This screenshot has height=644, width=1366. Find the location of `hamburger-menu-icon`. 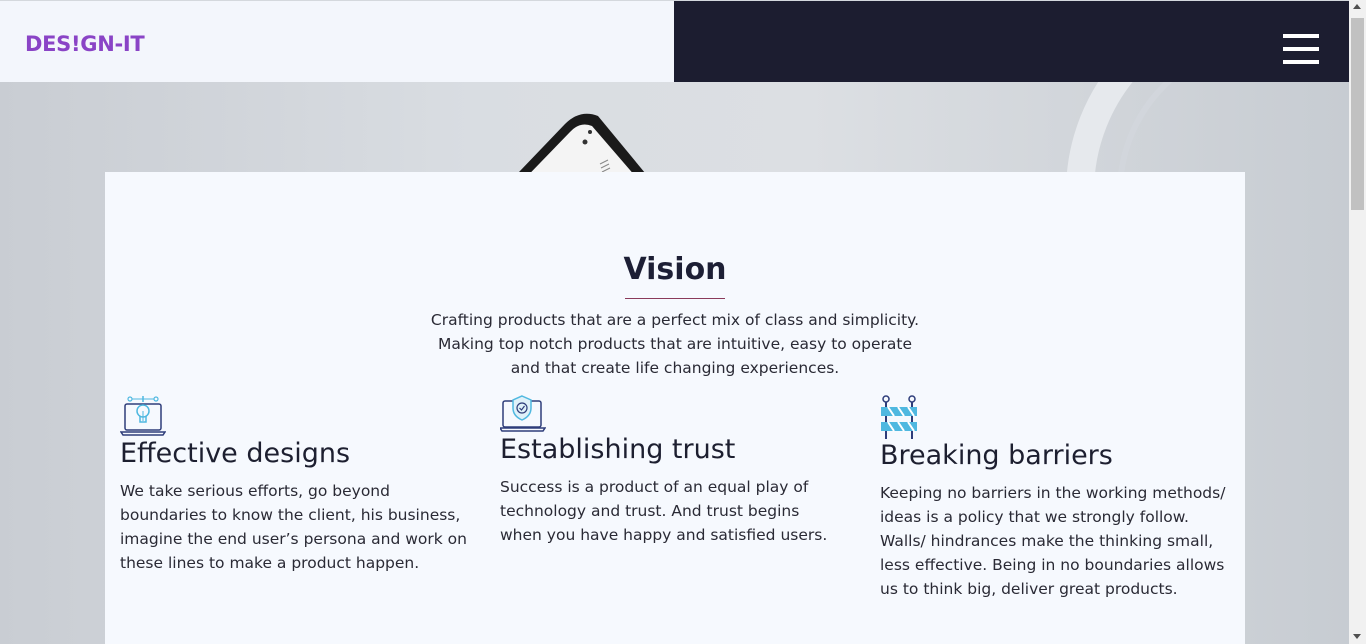

hamburger-menu-icon is located at coordinates (1301, 49).